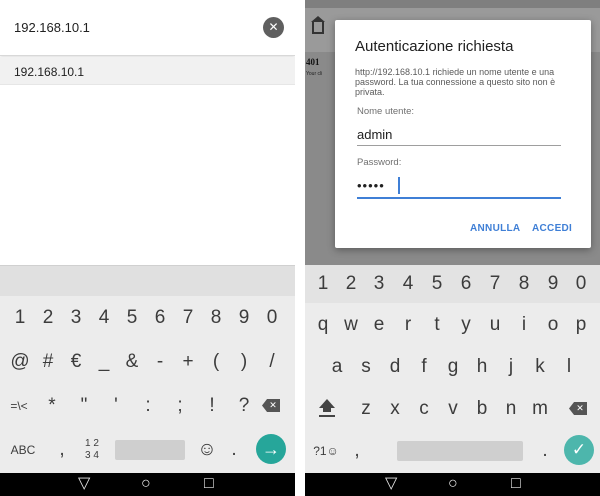  What do you see at coordinates (216, 362) in the screenshot?
I see `key: (` at bounding box center [216, 362].